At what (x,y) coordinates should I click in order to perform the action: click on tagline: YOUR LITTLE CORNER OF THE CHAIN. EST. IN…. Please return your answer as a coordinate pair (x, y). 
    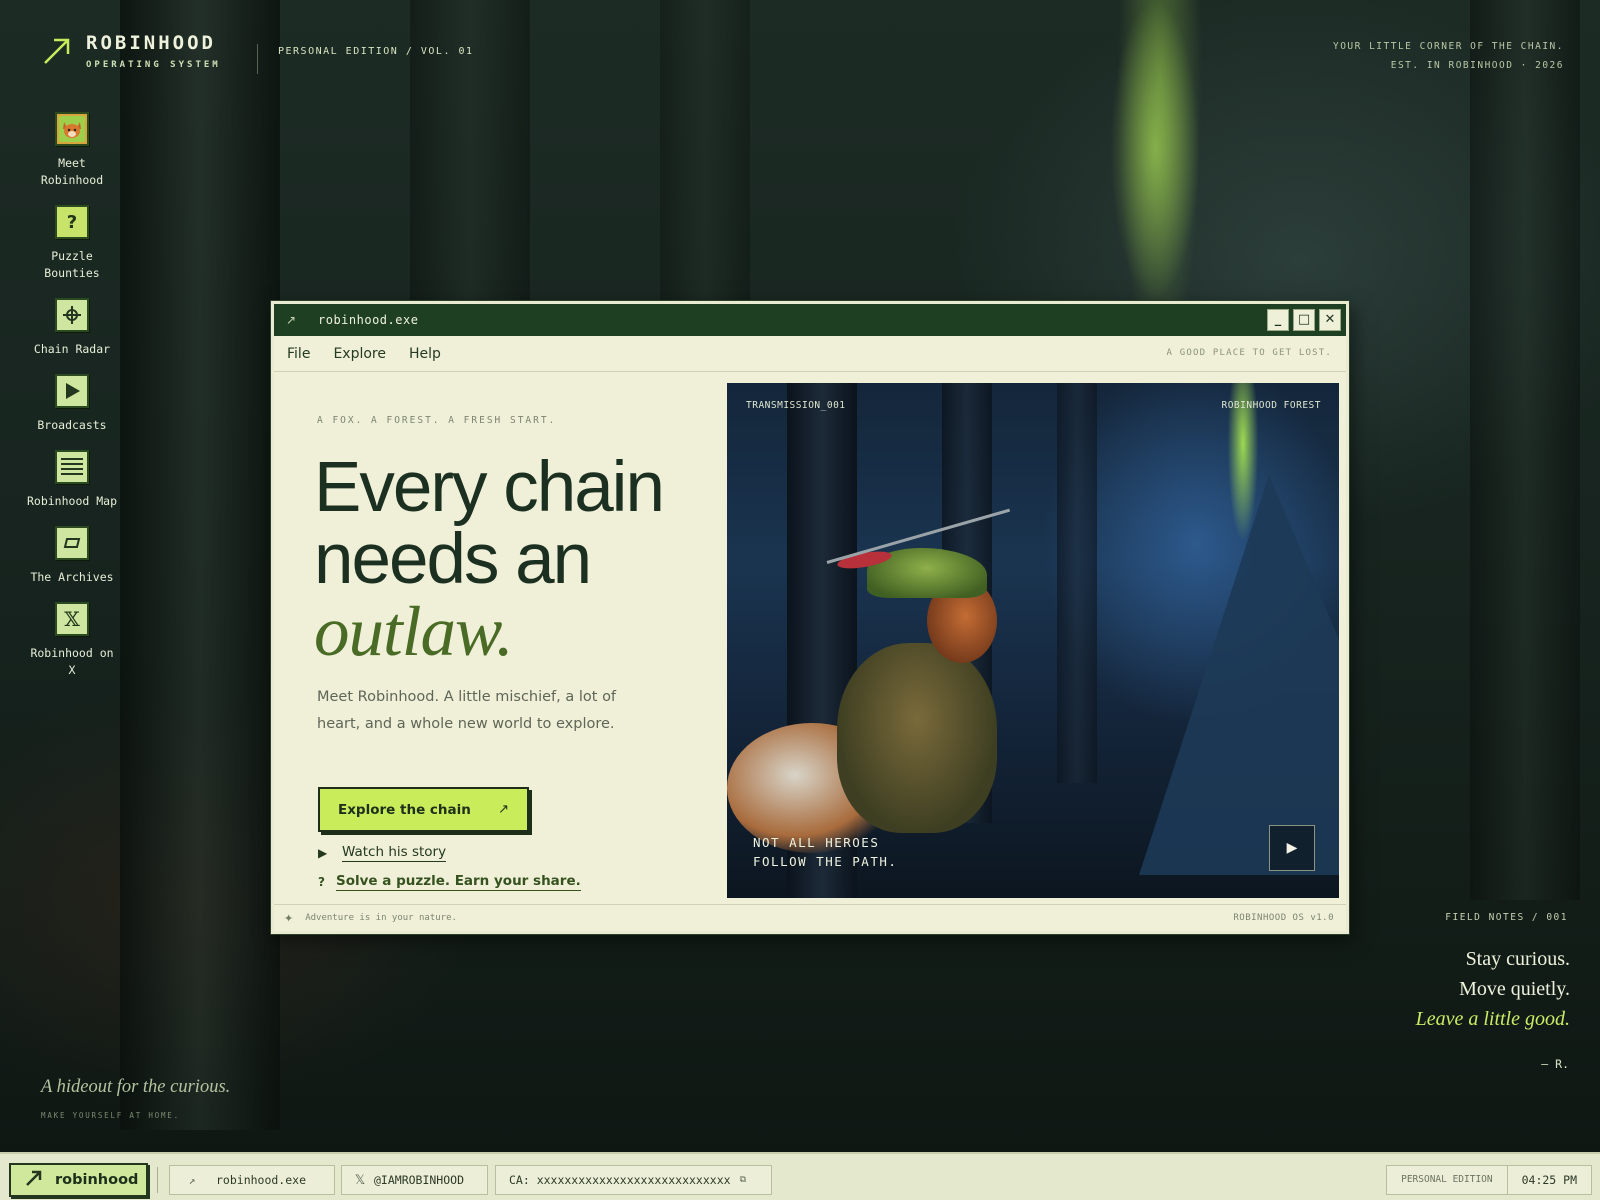
    Looking at the image, I should click on (1448, 56).